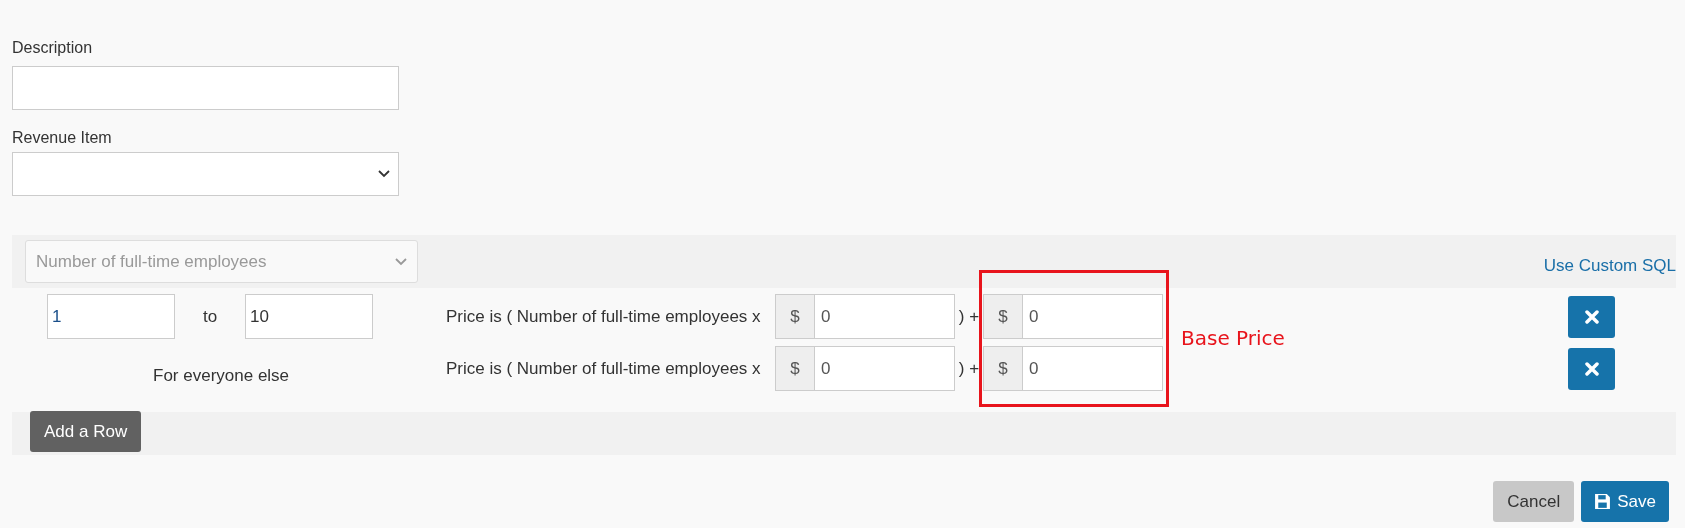 The image size is (1685, 528). I want to click on description-input, so click(205, 88).